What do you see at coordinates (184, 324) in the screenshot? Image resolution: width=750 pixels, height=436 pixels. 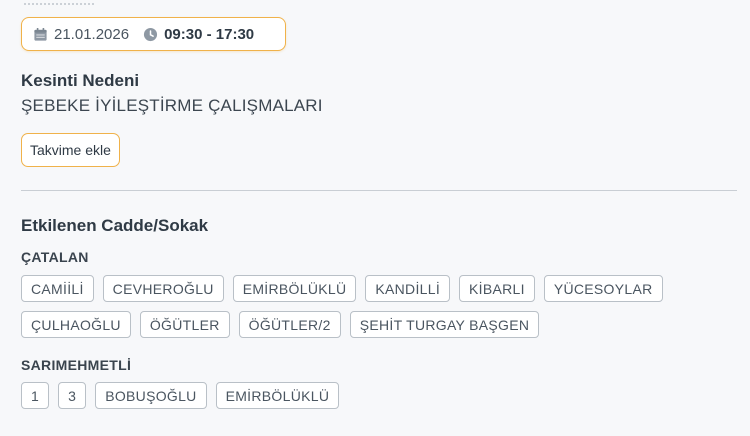 I see `street-tag: ÖĞÜTLER` at bounding box center [184, 324].